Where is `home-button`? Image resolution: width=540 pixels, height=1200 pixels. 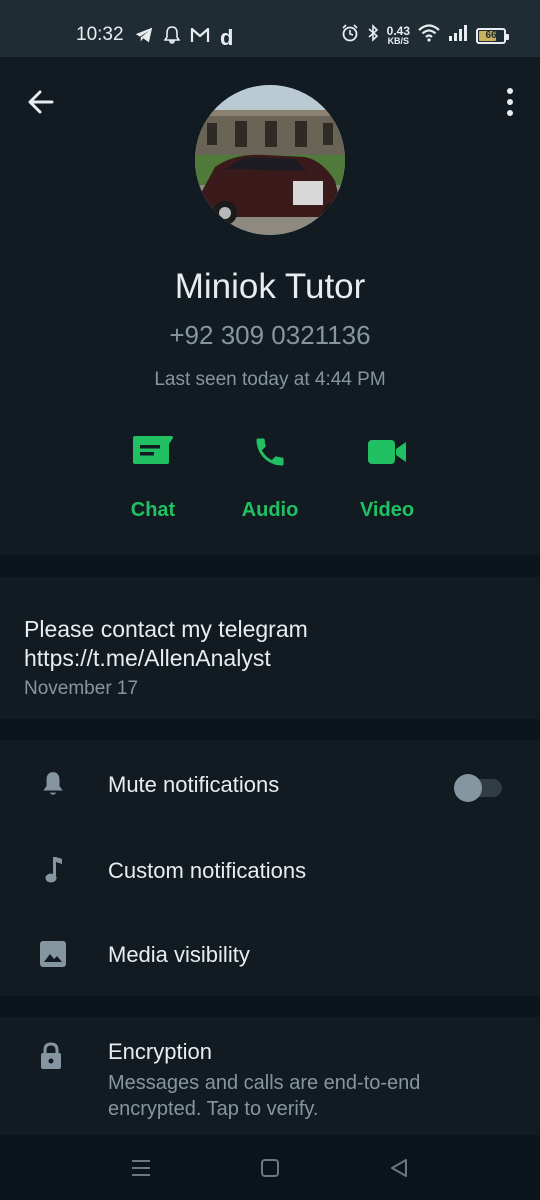 home-button is located at coordinates (270, 1168).